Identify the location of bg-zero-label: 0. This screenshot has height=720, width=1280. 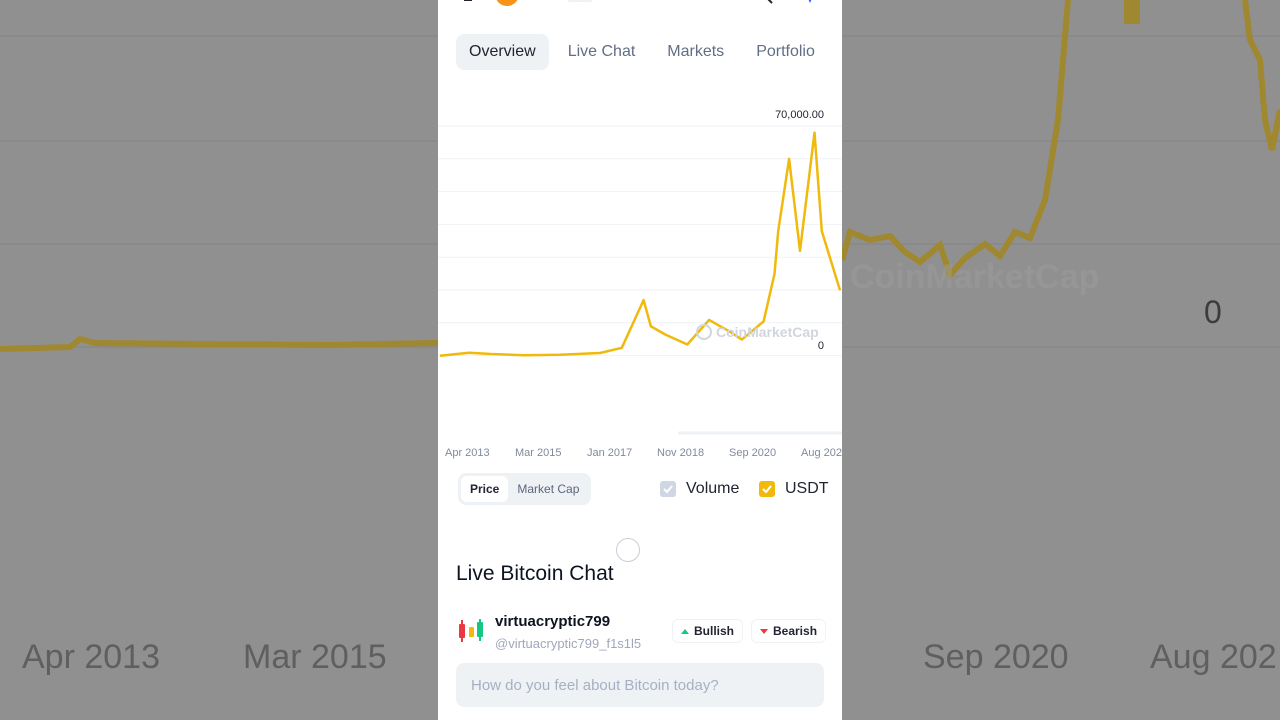
(1213, 312).